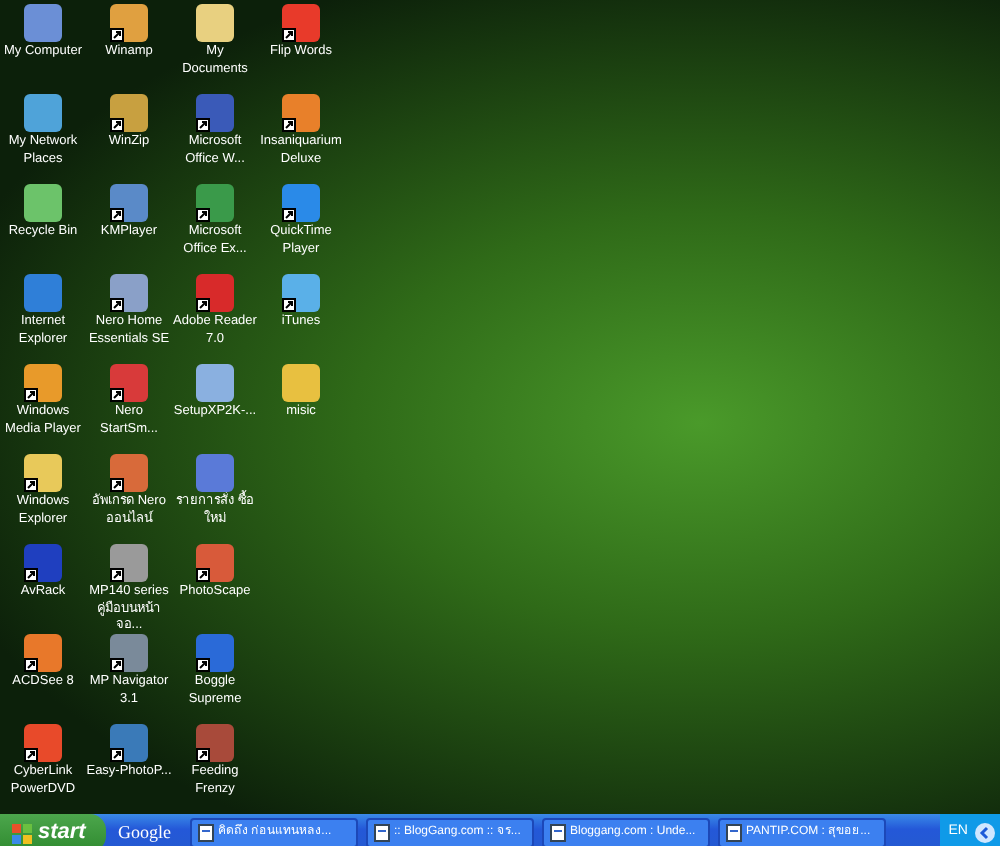 This screenshot has width=1000, height=846. I want to click on windows-logo-icon, so click(22, 833).